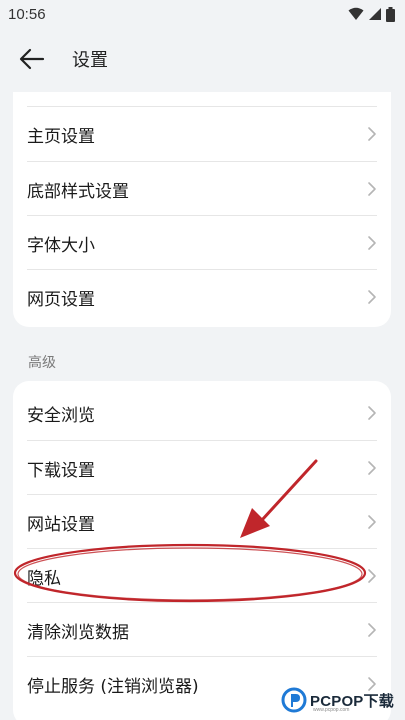 This screenshot has width=405, height=720. I want to click on settings-item-privacy: 隐私, so click(202, 576).